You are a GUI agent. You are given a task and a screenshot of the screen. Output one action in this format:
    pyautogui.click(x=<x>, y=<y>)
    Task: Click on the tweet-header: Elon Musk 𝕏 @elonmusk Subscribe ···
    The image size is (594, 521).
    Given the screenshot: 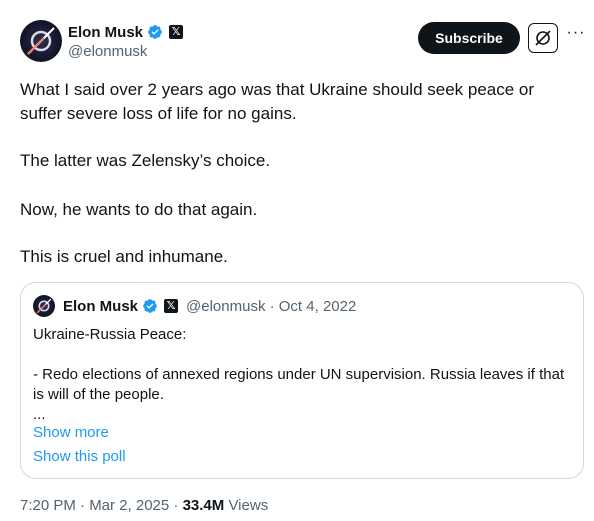 What is the action you would take?
    pyautogui.click(x=303, y=41)
    